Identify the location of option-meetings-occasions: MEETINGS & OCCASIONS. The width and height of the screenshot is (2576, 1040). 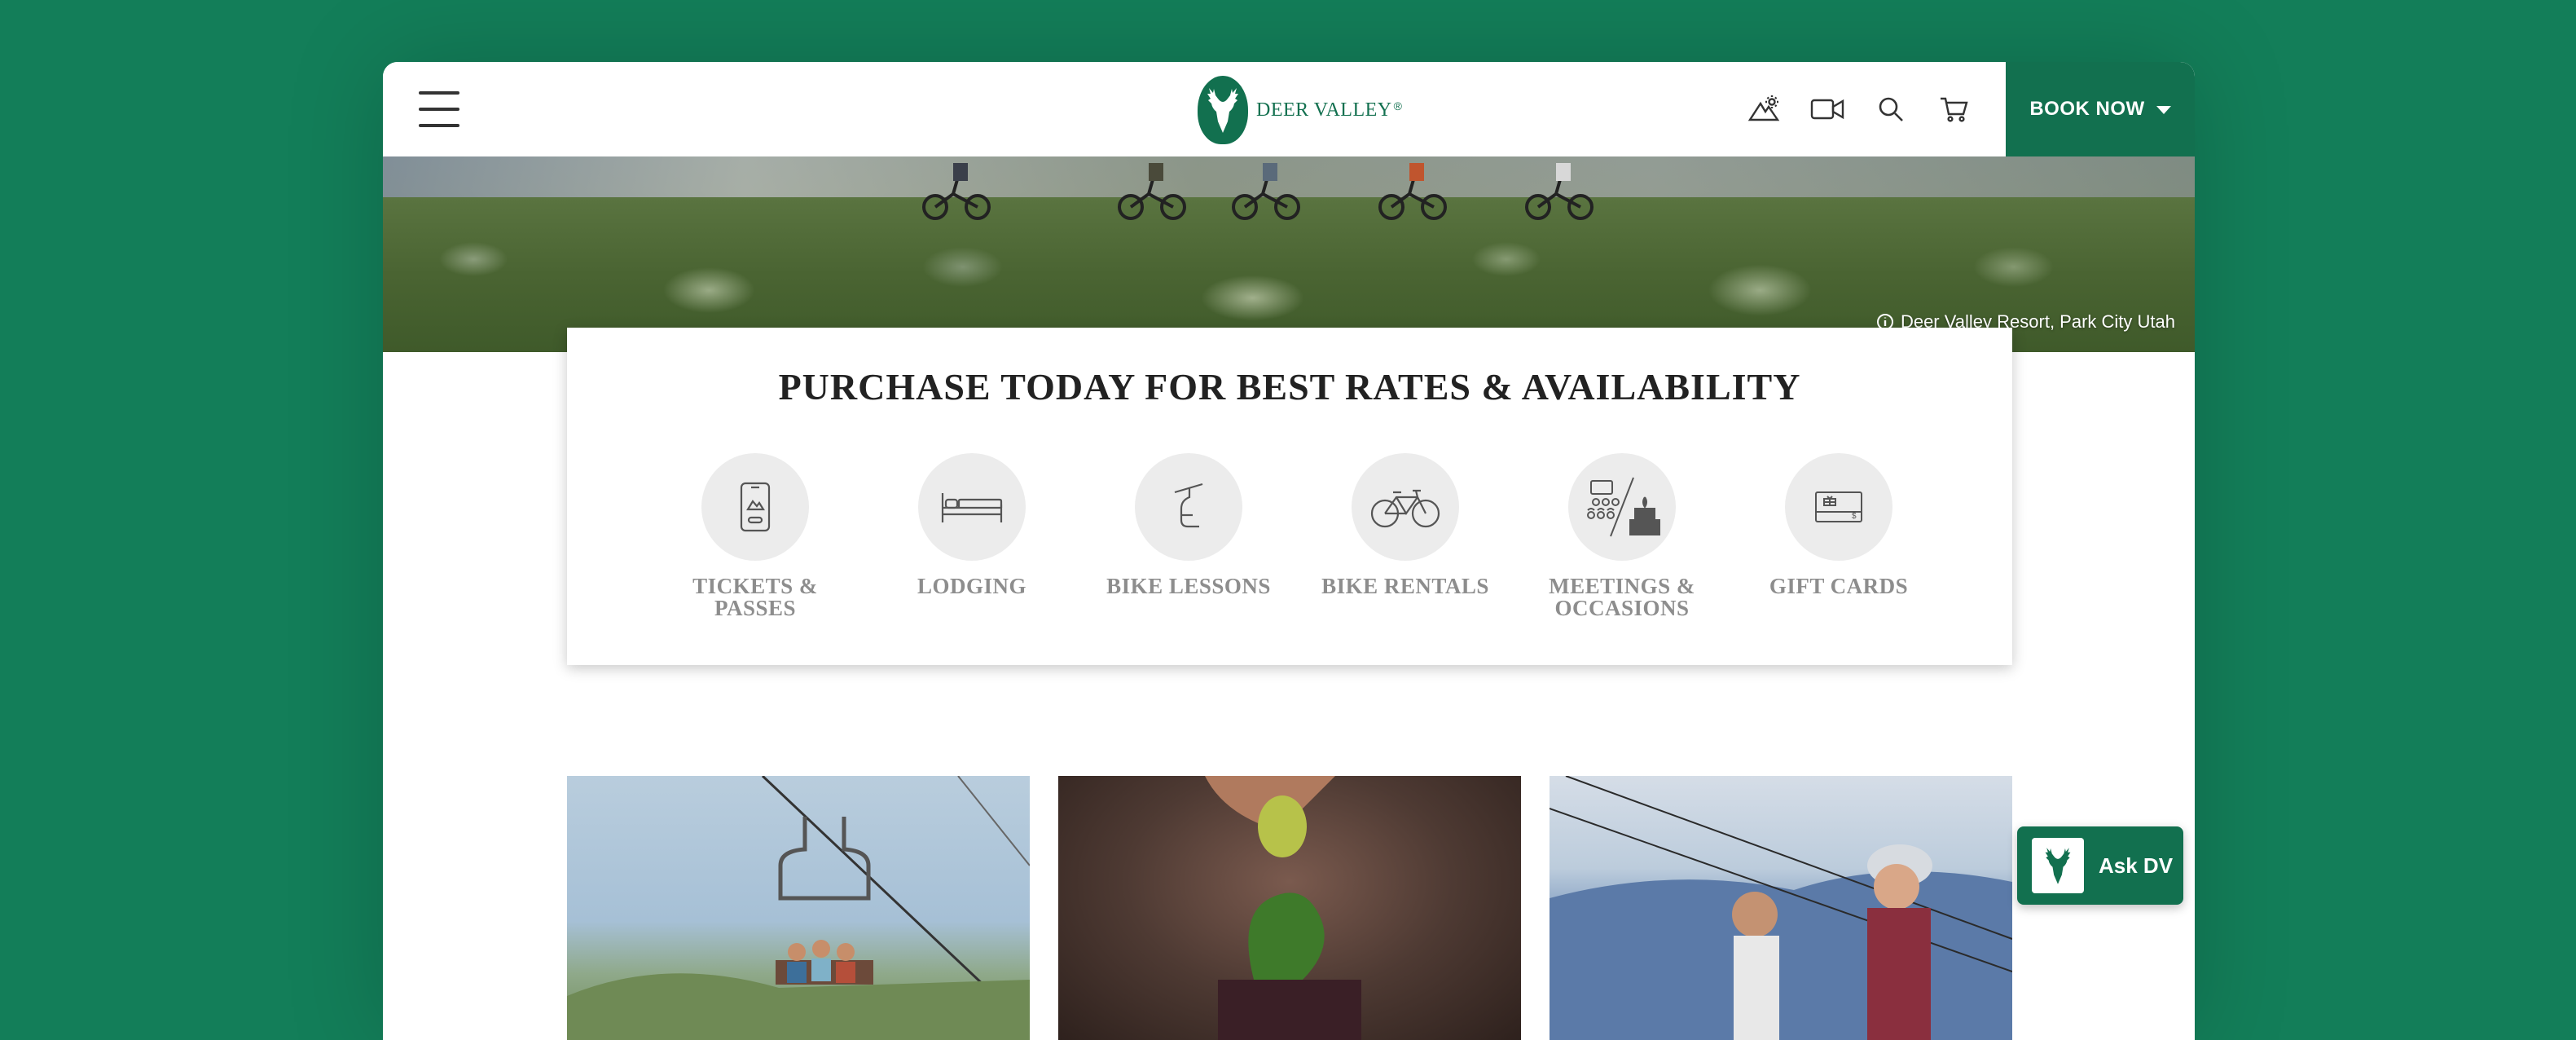
(1622, 536).